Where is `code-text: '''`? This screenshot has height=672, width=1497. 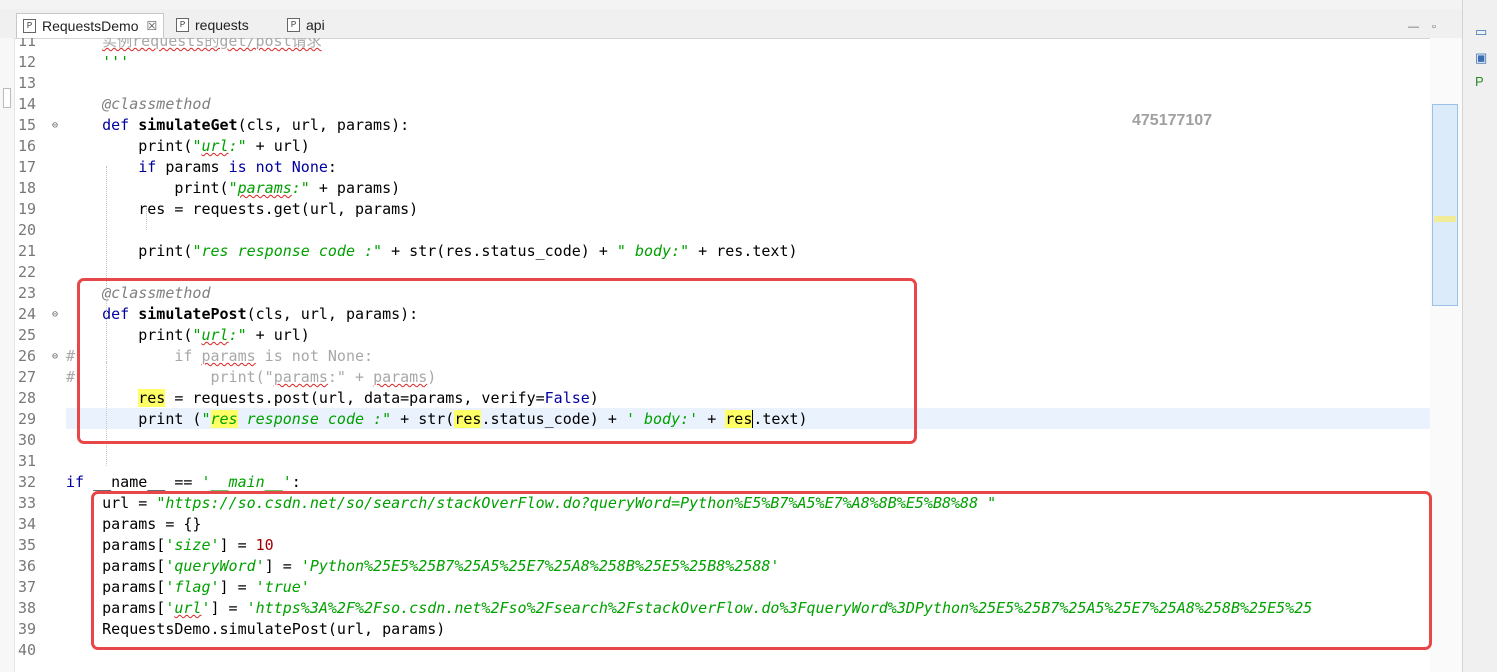 code-text: ''' is located at coordinates (97, 62).